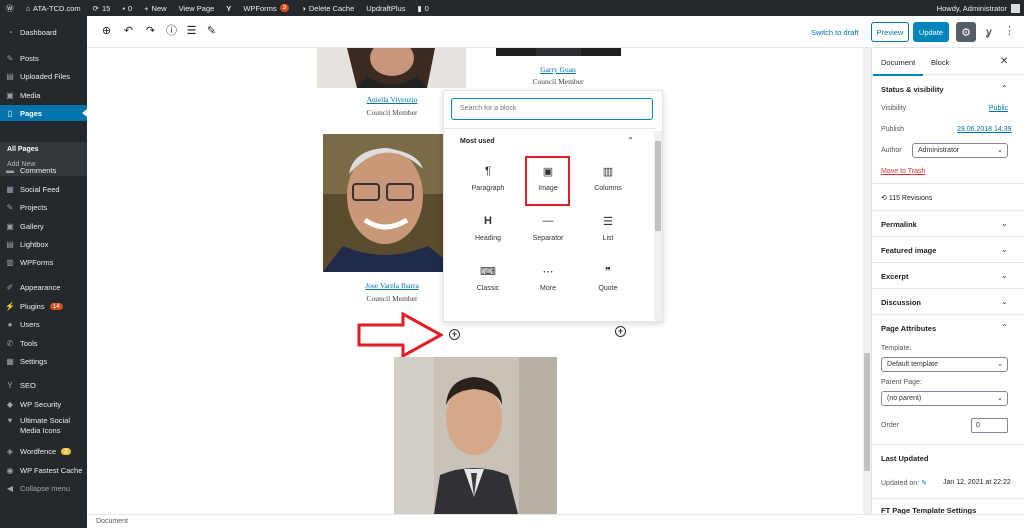 The height and width of the screenshot is (528, 1024). I want to click on menu-item-wp-fastest-cache: ◉ WP Fastest Cache, so click(43, 470).